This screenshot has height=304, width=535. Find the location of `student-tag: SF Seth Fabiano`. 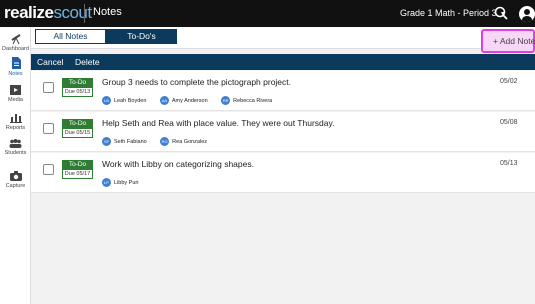

student-tag: SF Seth Fabiano is located at coordinates (124, 142).